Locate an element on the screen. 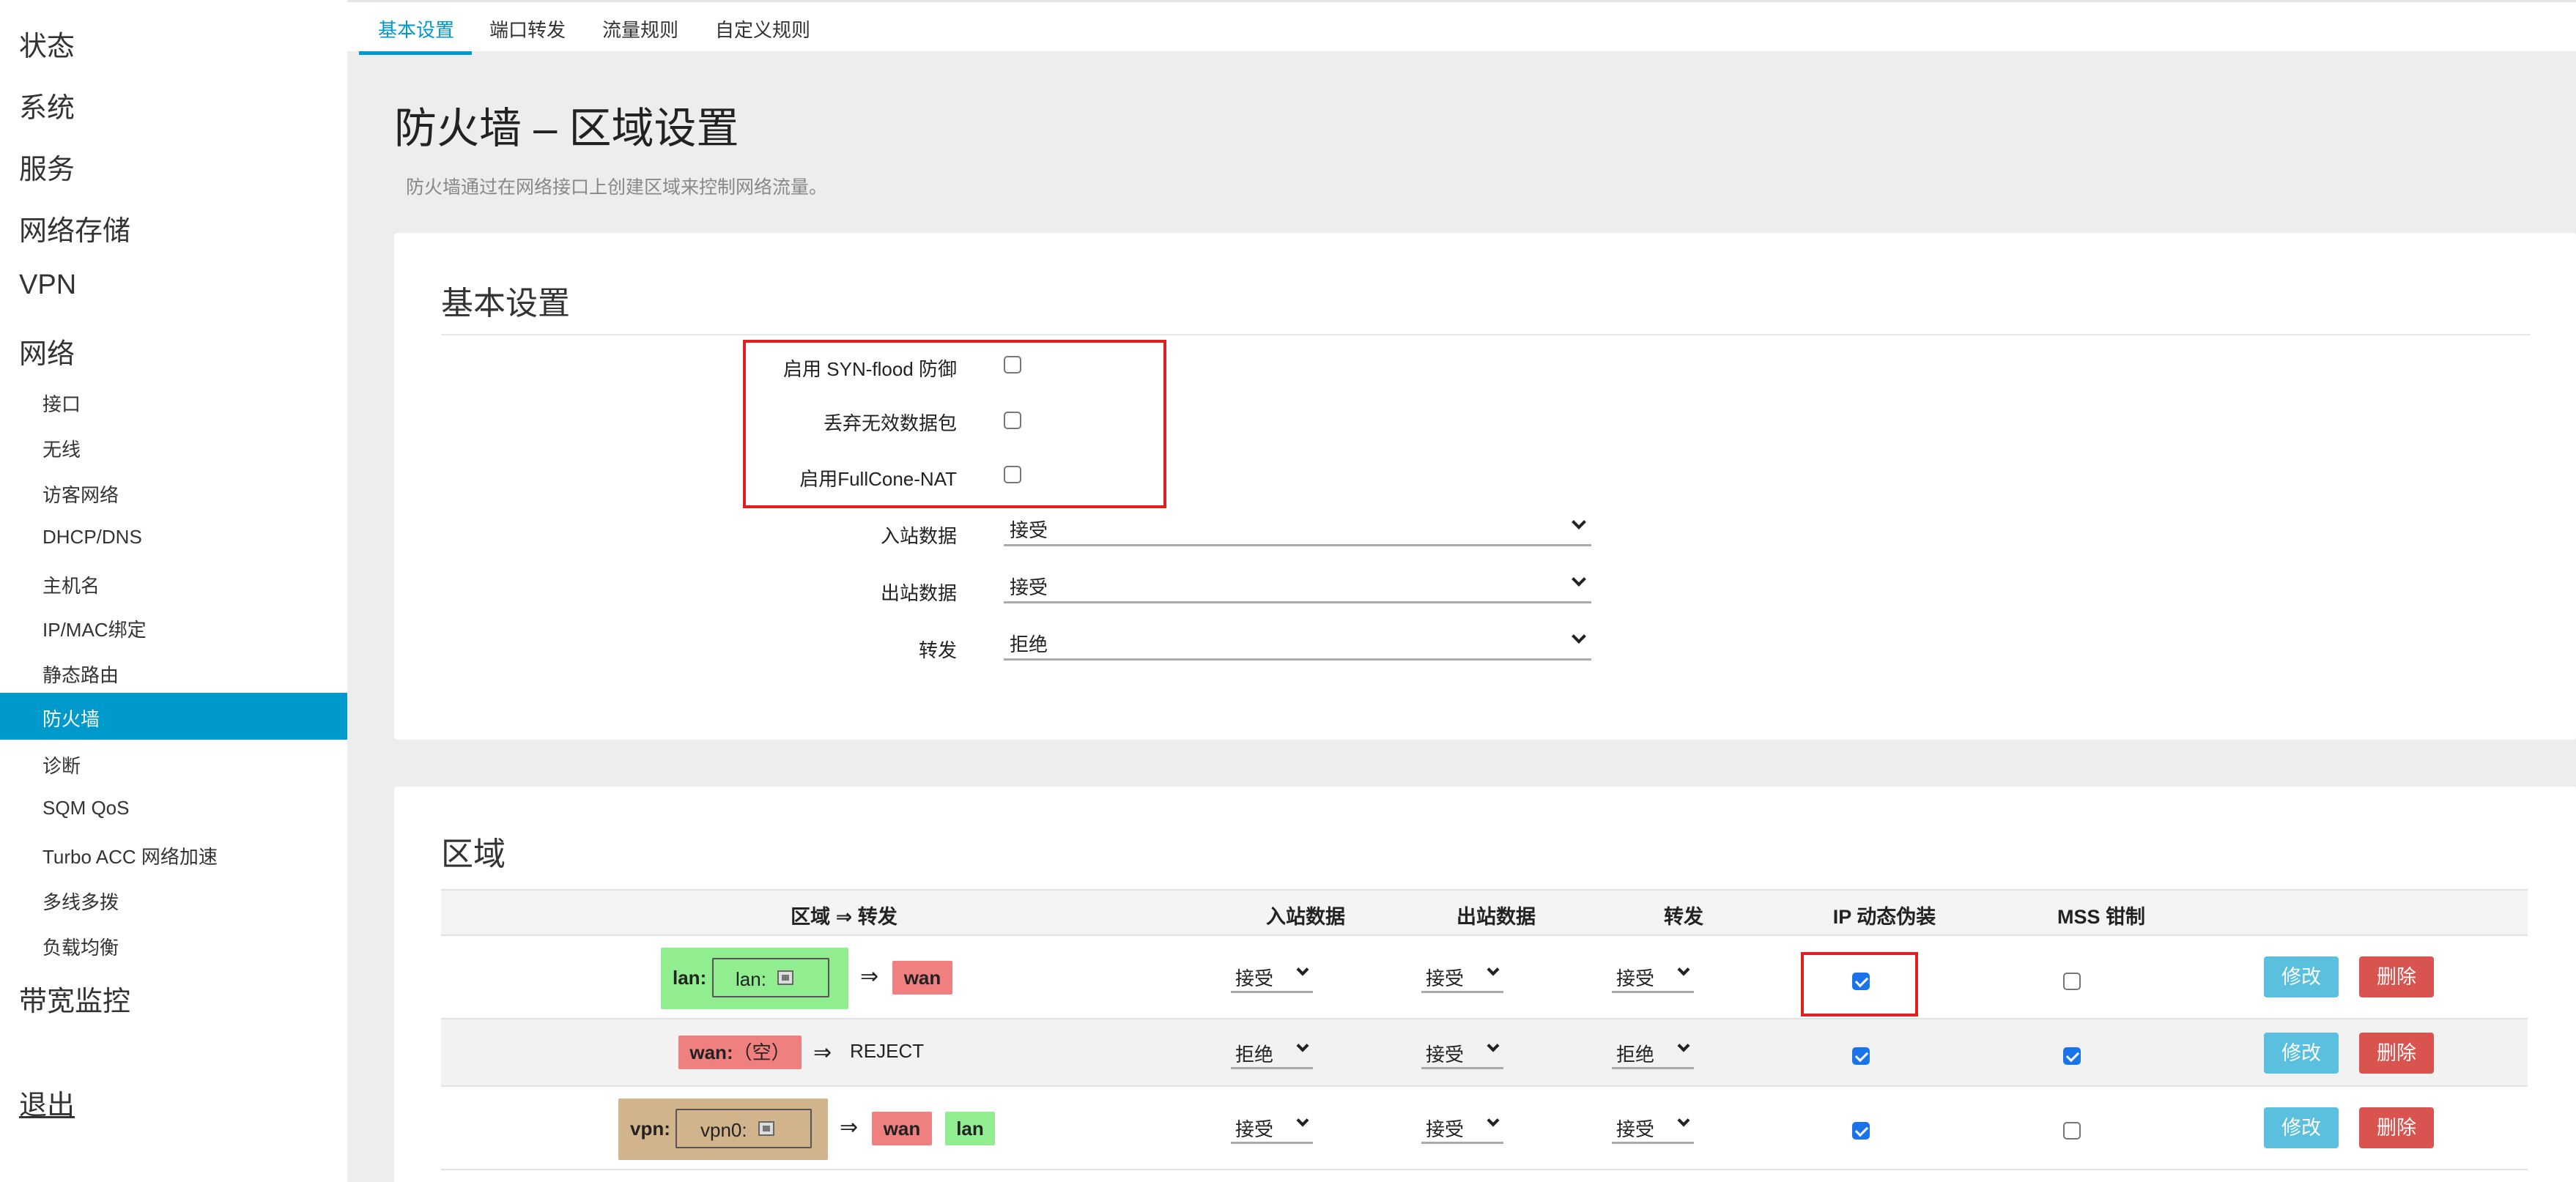 The width and height of the screenshot is (2576, 1182). syn-flood-checkbox is located at coordinates (1012, 364).